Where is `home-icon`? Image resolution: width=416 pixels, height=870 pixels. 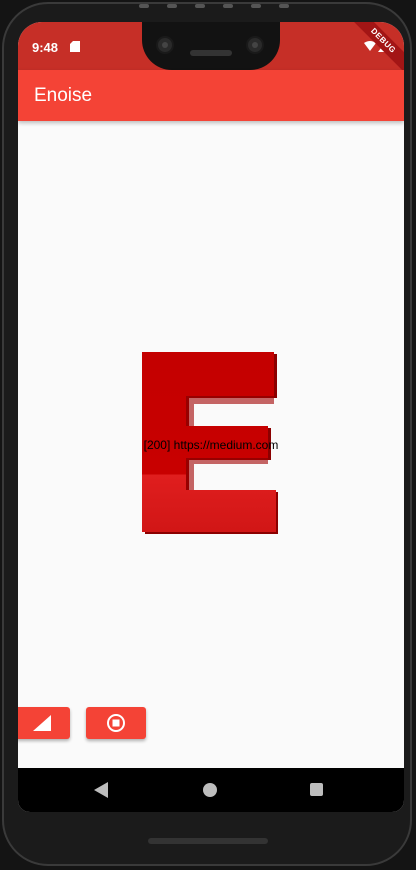 home-icon is located at coordinates (210, 790).